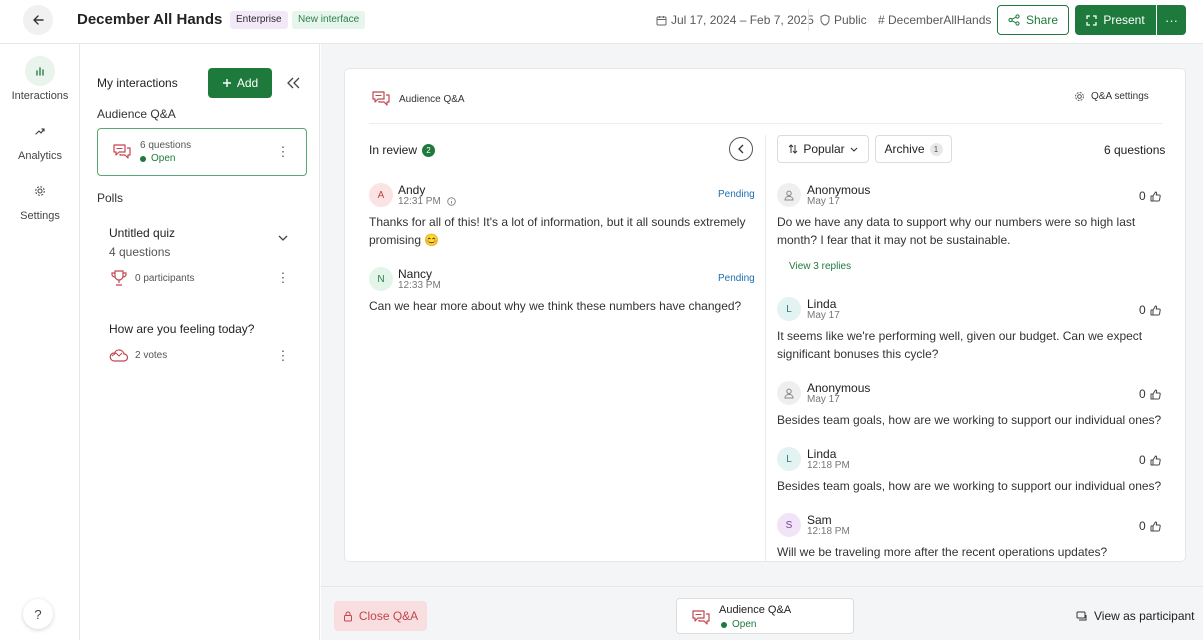 This screenshot has height=640, width=1203. I want to click on share-label: Share, so click(1042, 20).